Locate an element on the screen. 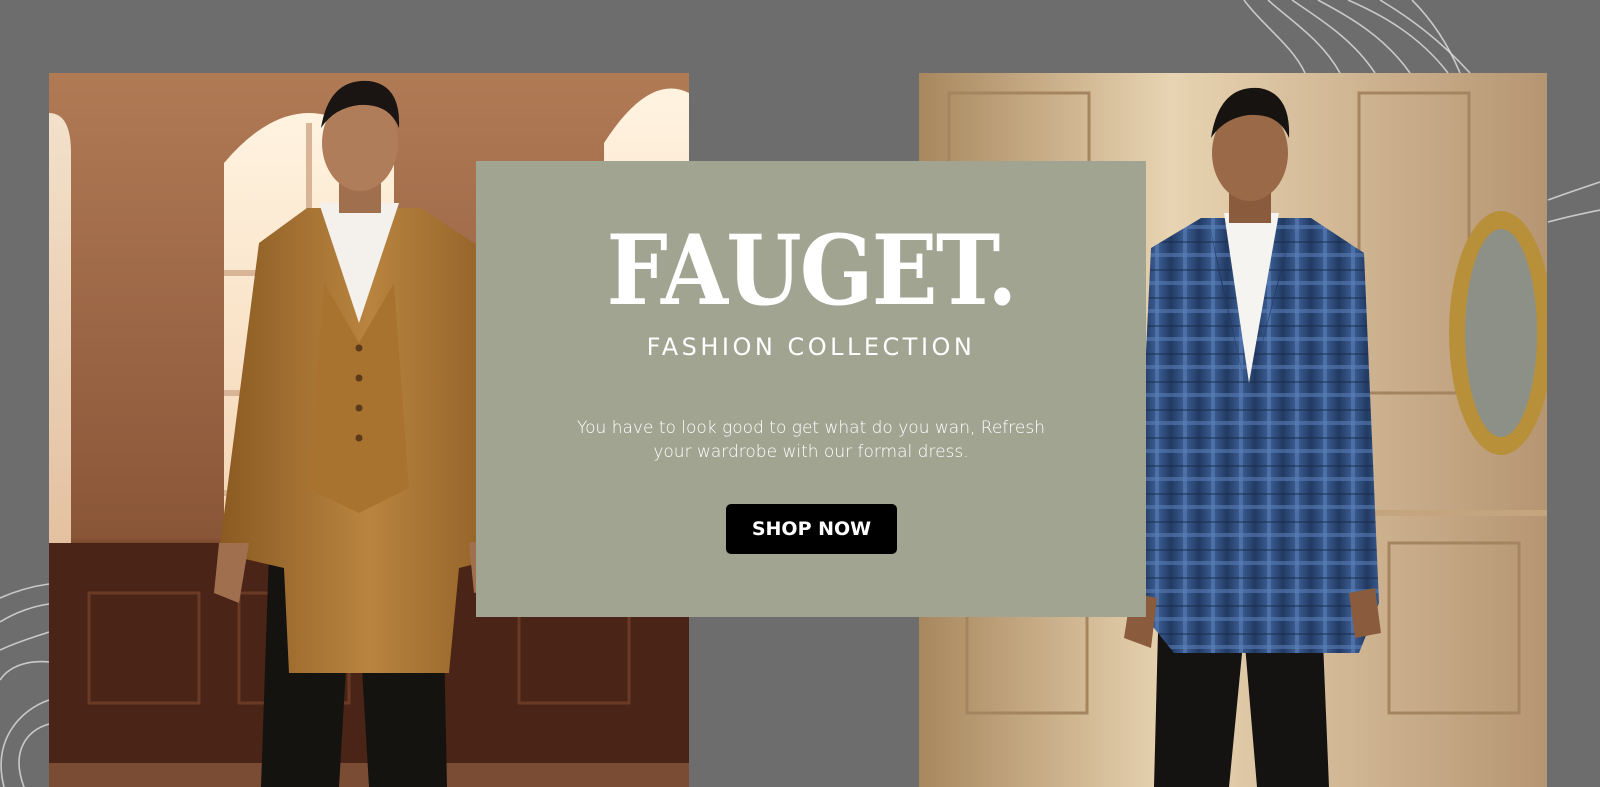 This screenshot has width=1600, height=787. brand-title: FAUGET. is located at coordinates (812, 270).